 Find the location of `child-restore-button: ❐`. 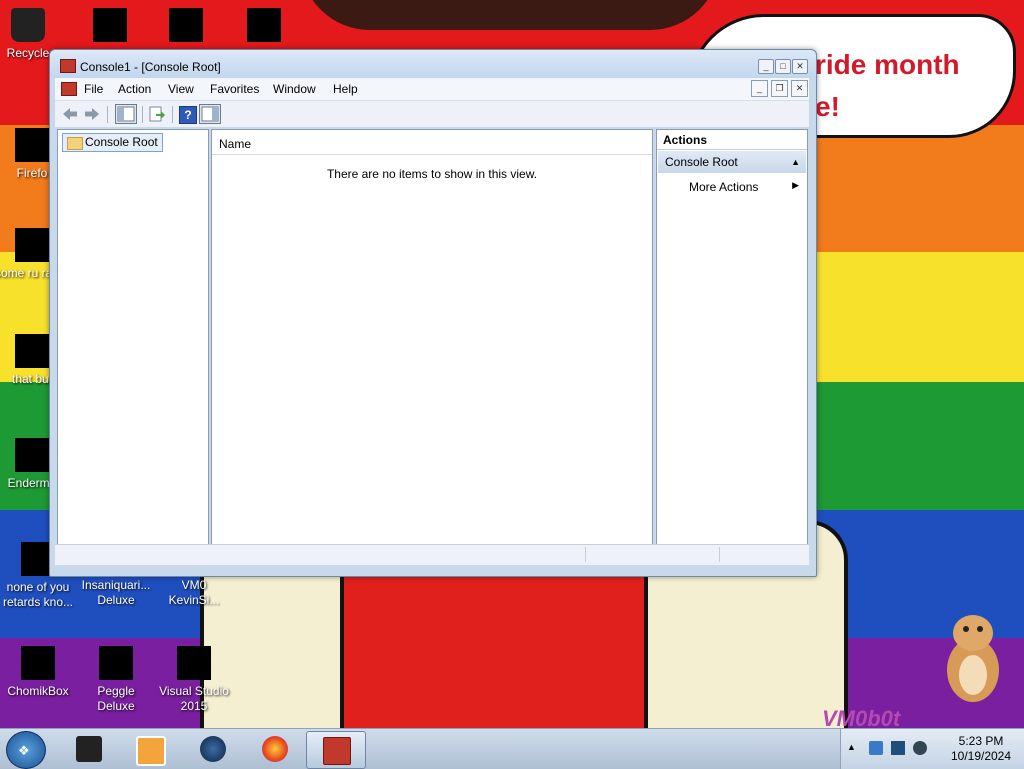

child-restore-button: ❐ is located at coordinates (779, 88).